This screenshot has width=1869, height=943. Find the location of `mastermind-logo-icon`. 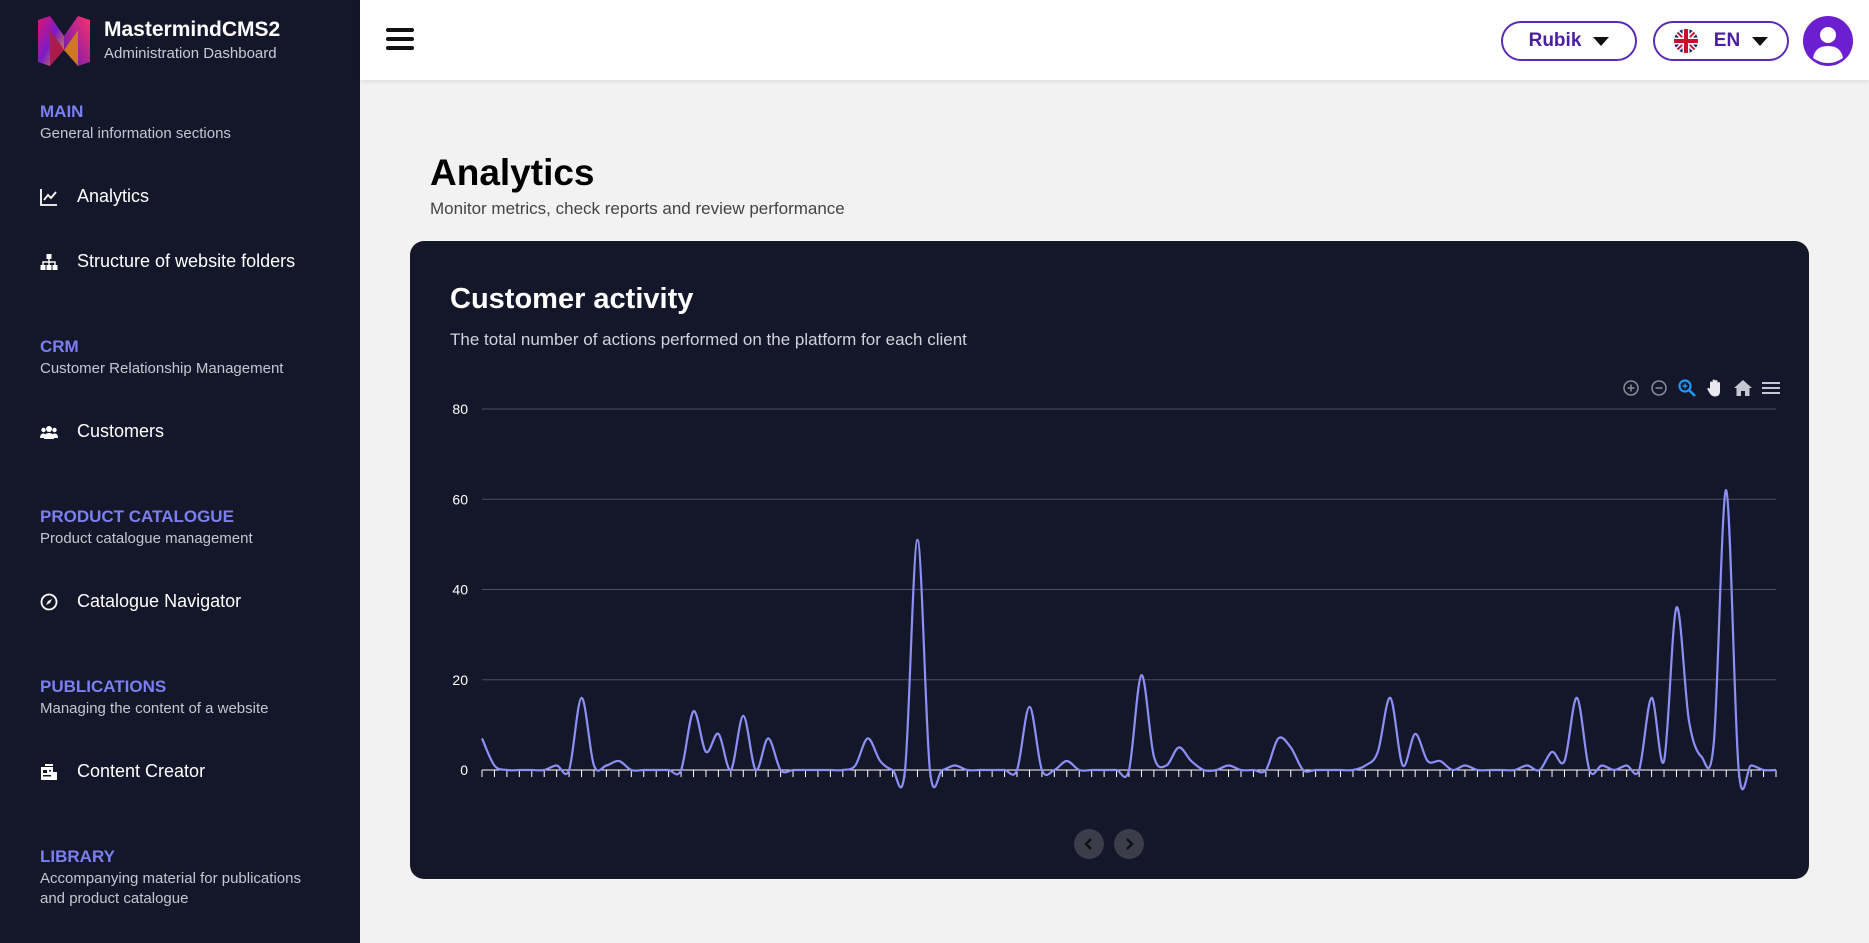

mastermind-logo-icon is located at coordinates (64, 41).